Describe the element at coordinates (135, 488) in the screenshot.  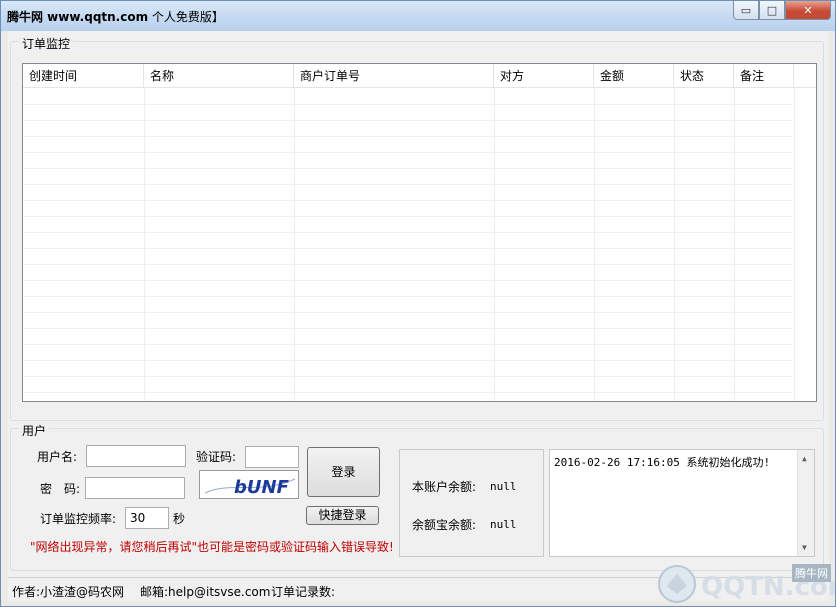
I see `password-input` at that location.